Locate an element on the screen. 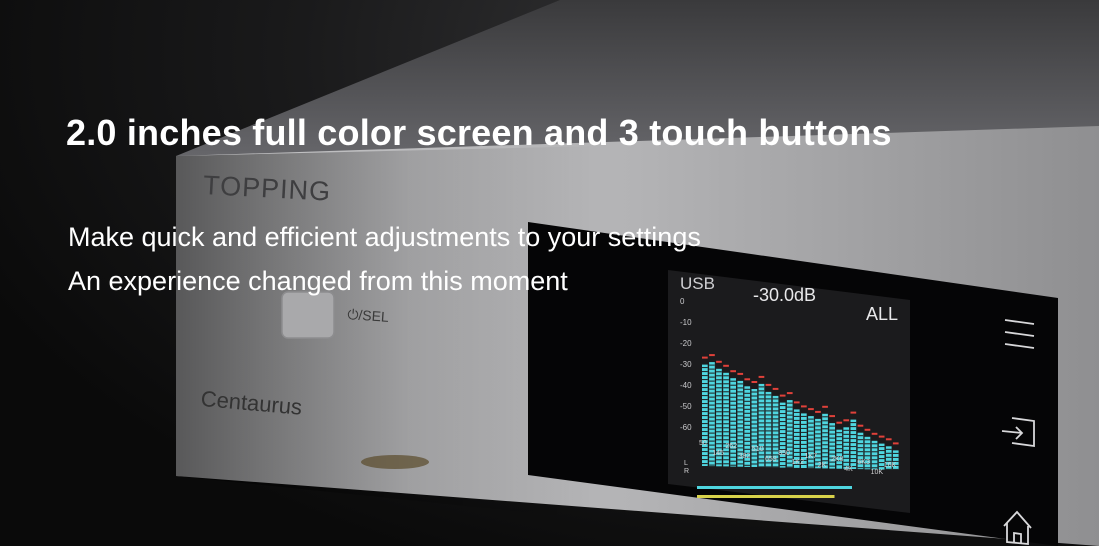 Image resolution: width=1099 pixels, height=546 pixels. db-scale-label: -10 is located at coordinates (686, 322).